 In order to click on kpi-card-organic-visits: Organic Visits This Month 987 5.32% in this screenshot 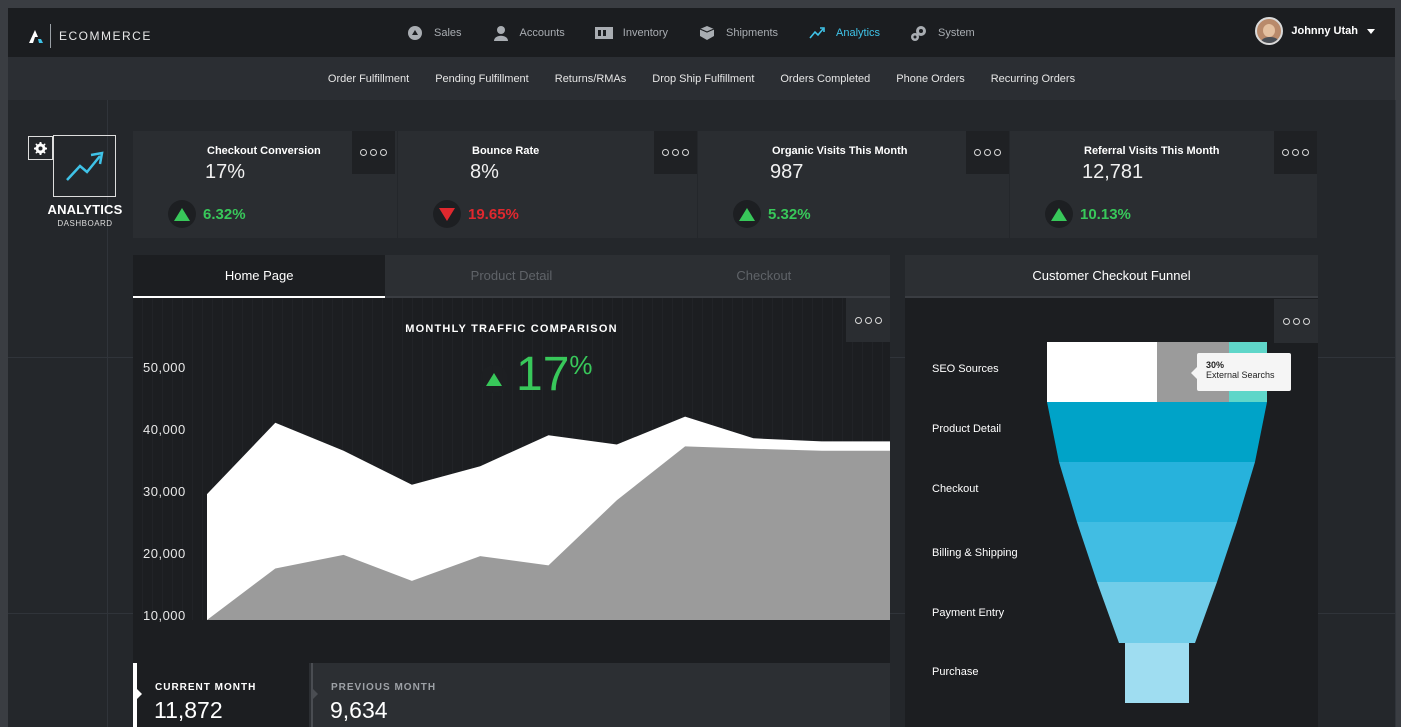, I will do `click(854, 184)`.